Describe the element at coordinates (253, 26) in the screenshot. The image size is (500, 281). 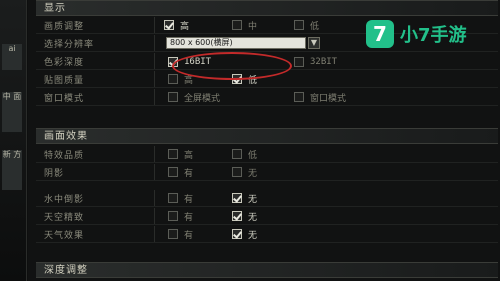
I see `option-label: 中` at that location.